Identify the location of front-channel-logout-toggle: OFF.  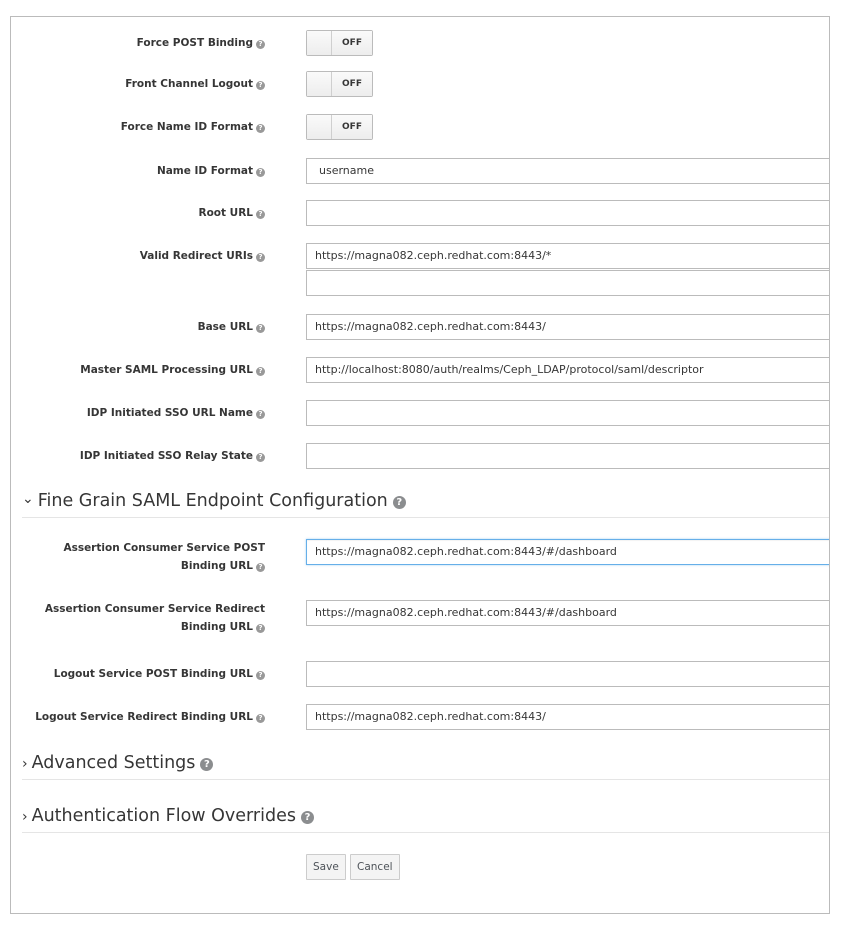
(339, 84).